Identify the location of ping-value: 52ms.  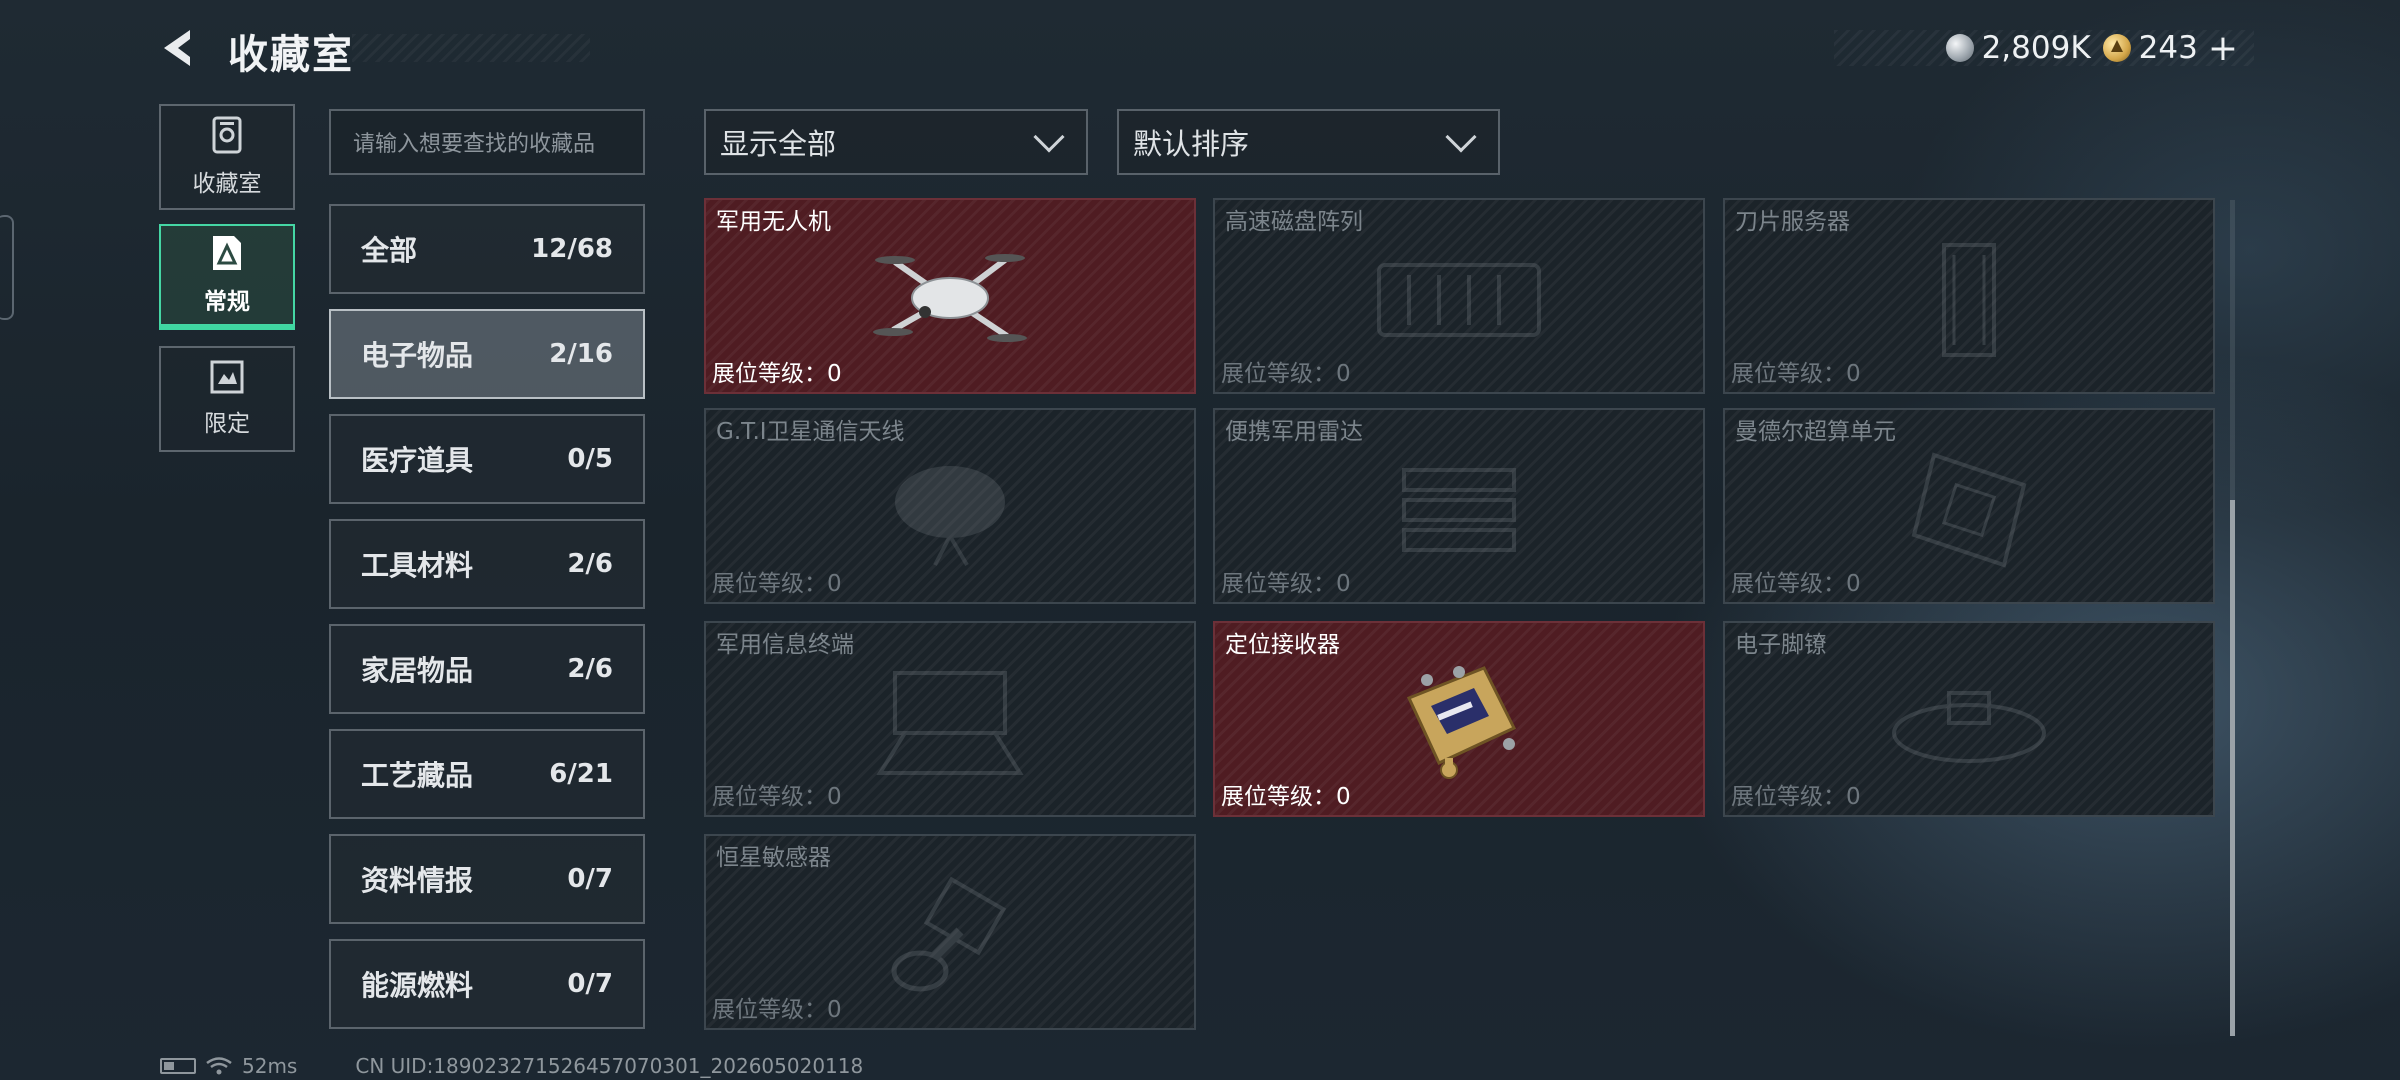
(270, 1066).